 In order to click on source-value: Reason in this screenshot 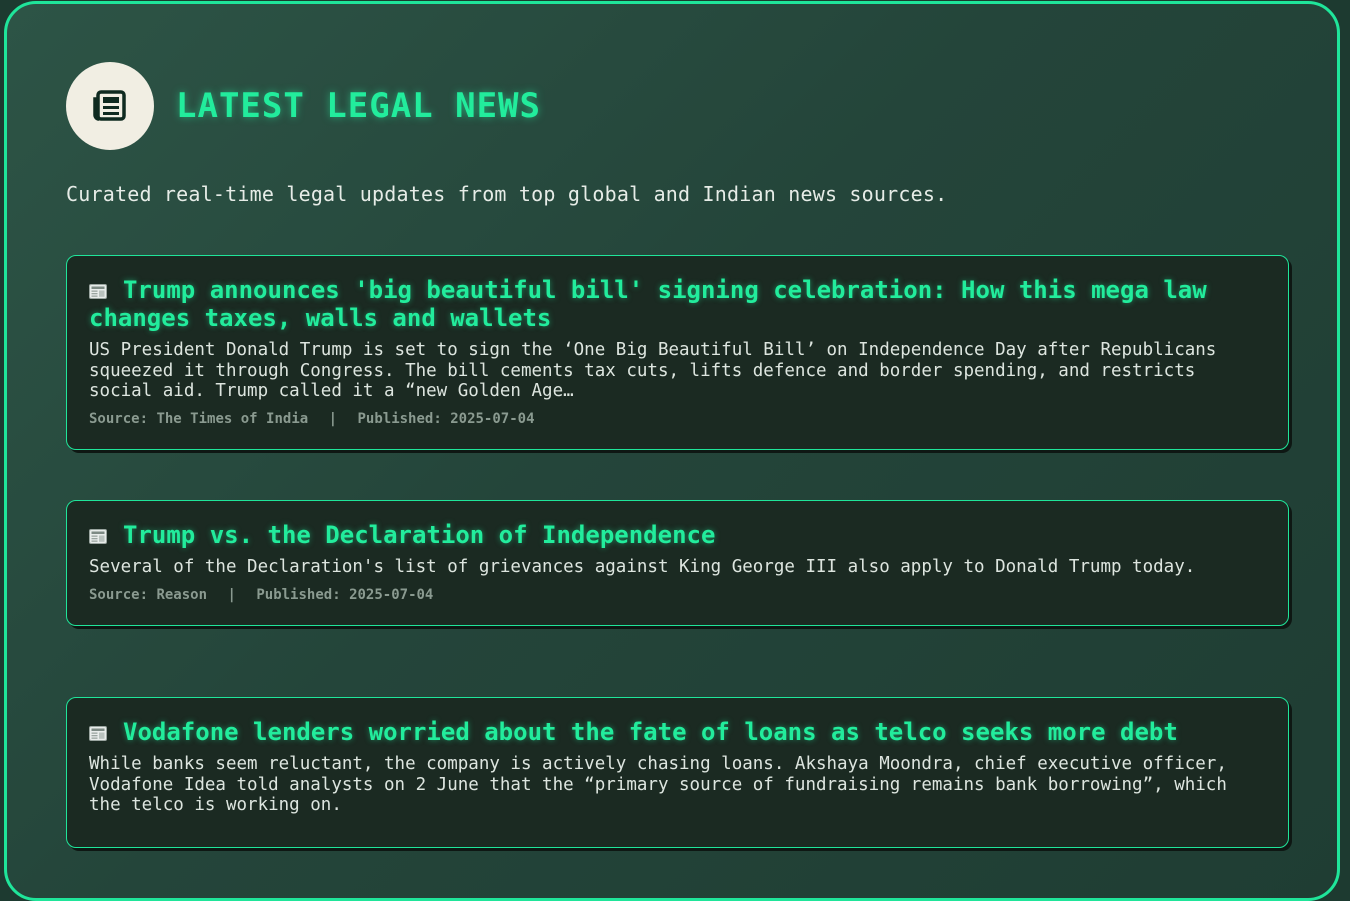, I will do `click(182, 594)`.